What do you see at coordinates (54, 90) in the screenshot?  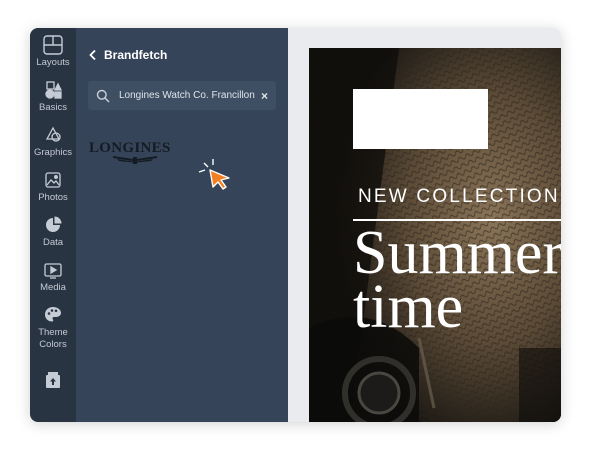 I see `basics-icon` at bounding box center [54, 90].